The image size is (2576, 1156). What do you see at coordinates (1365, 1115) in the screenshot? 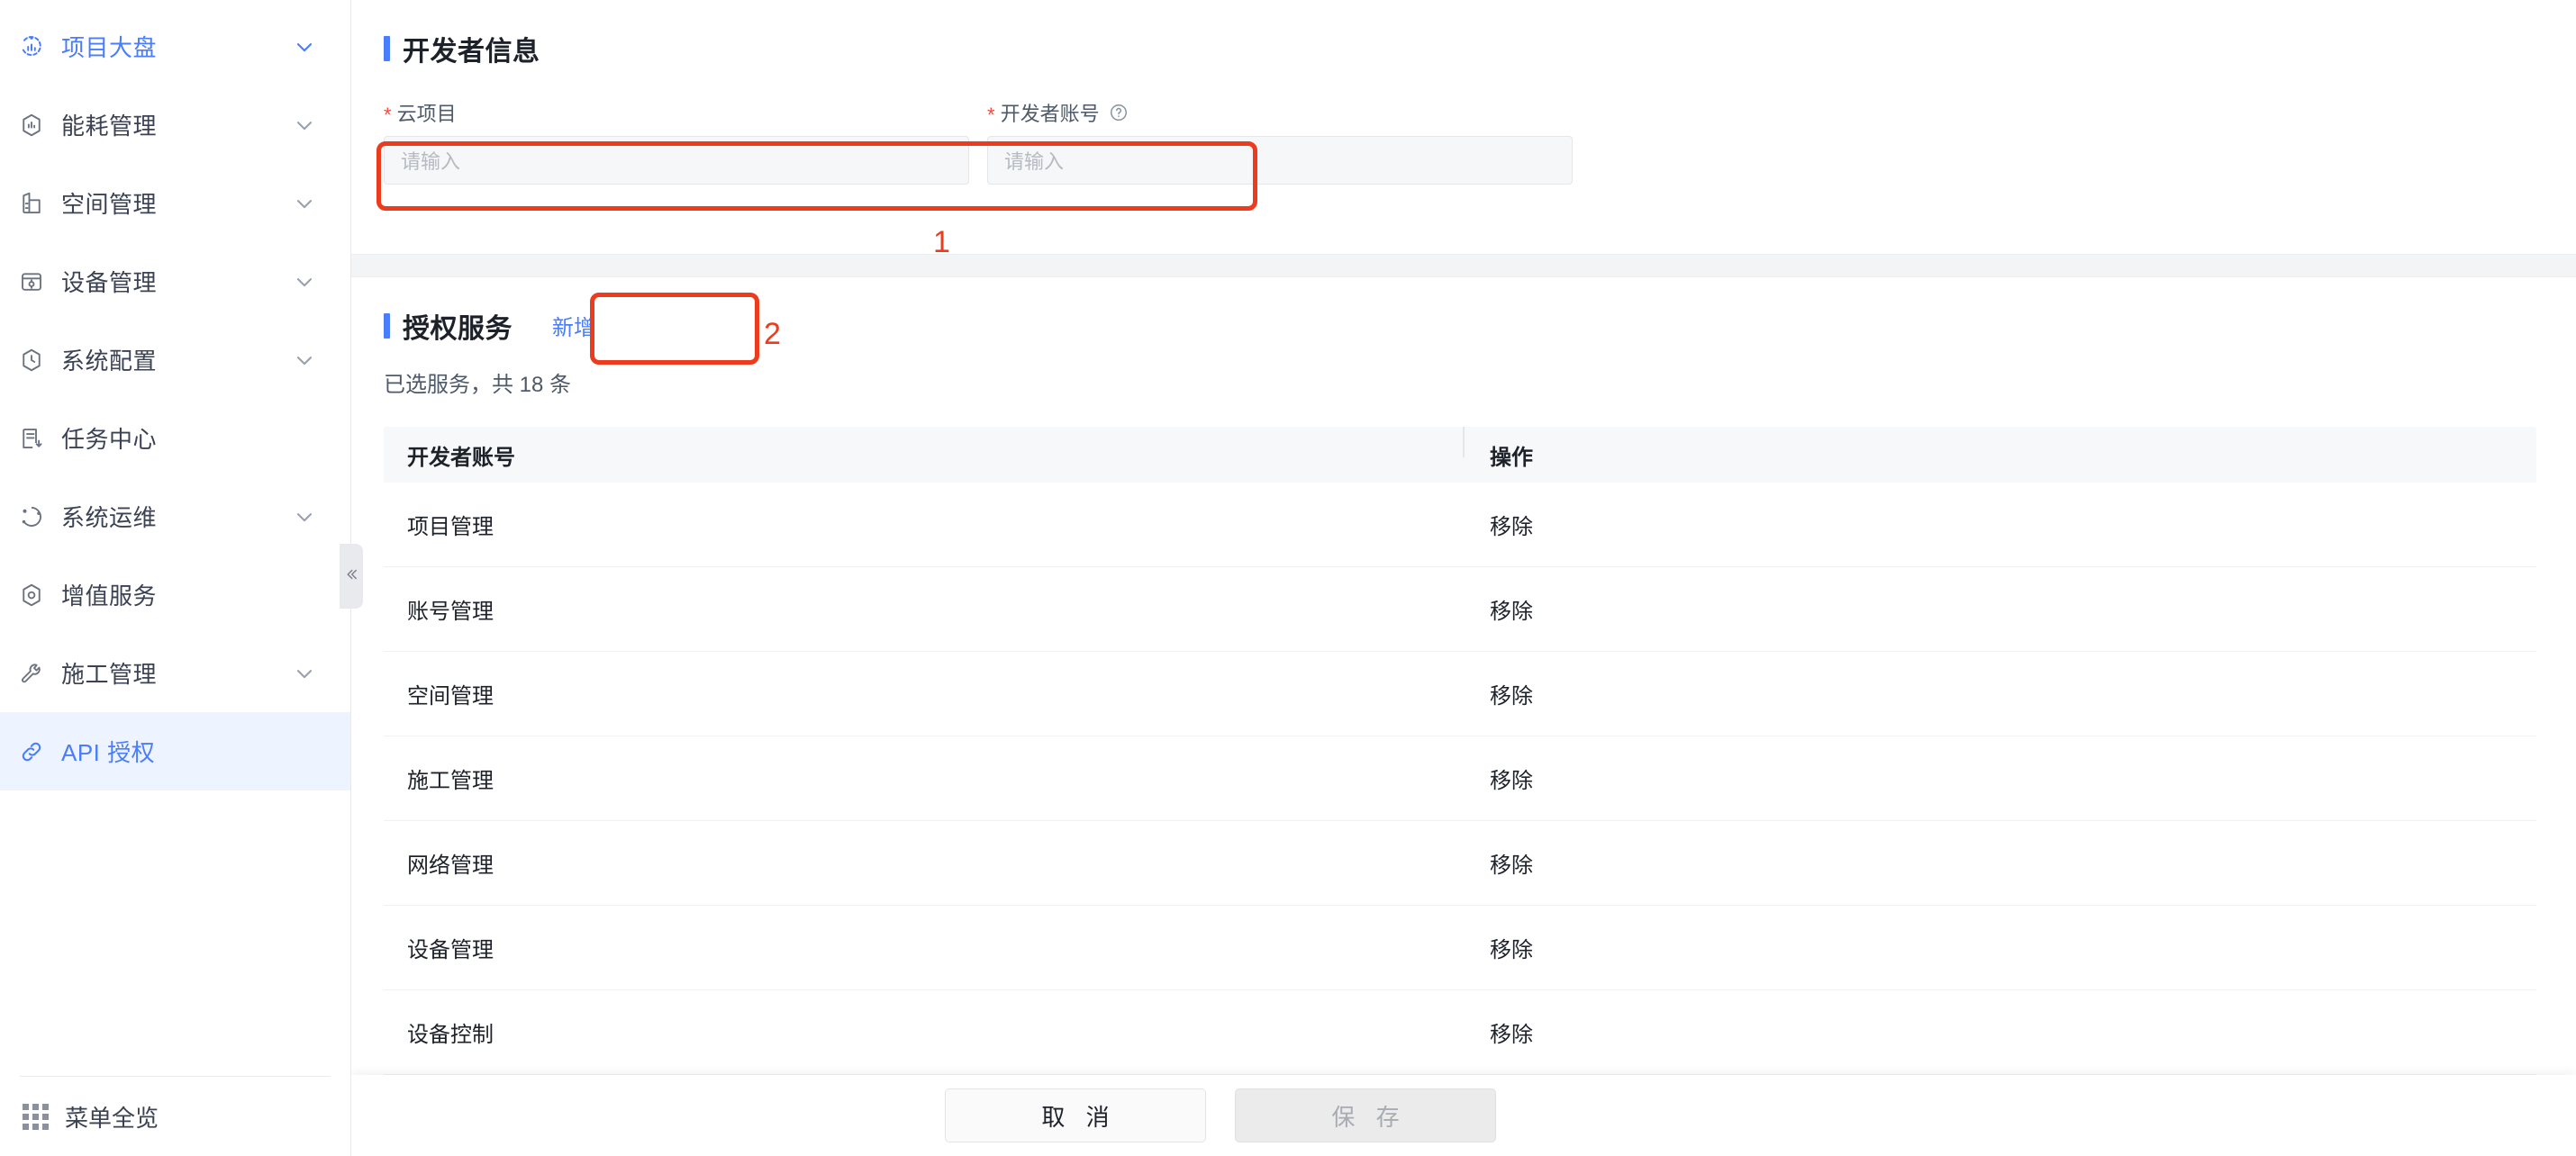
I see `save-button: 保 存` at bounding box center [1365, 1115].